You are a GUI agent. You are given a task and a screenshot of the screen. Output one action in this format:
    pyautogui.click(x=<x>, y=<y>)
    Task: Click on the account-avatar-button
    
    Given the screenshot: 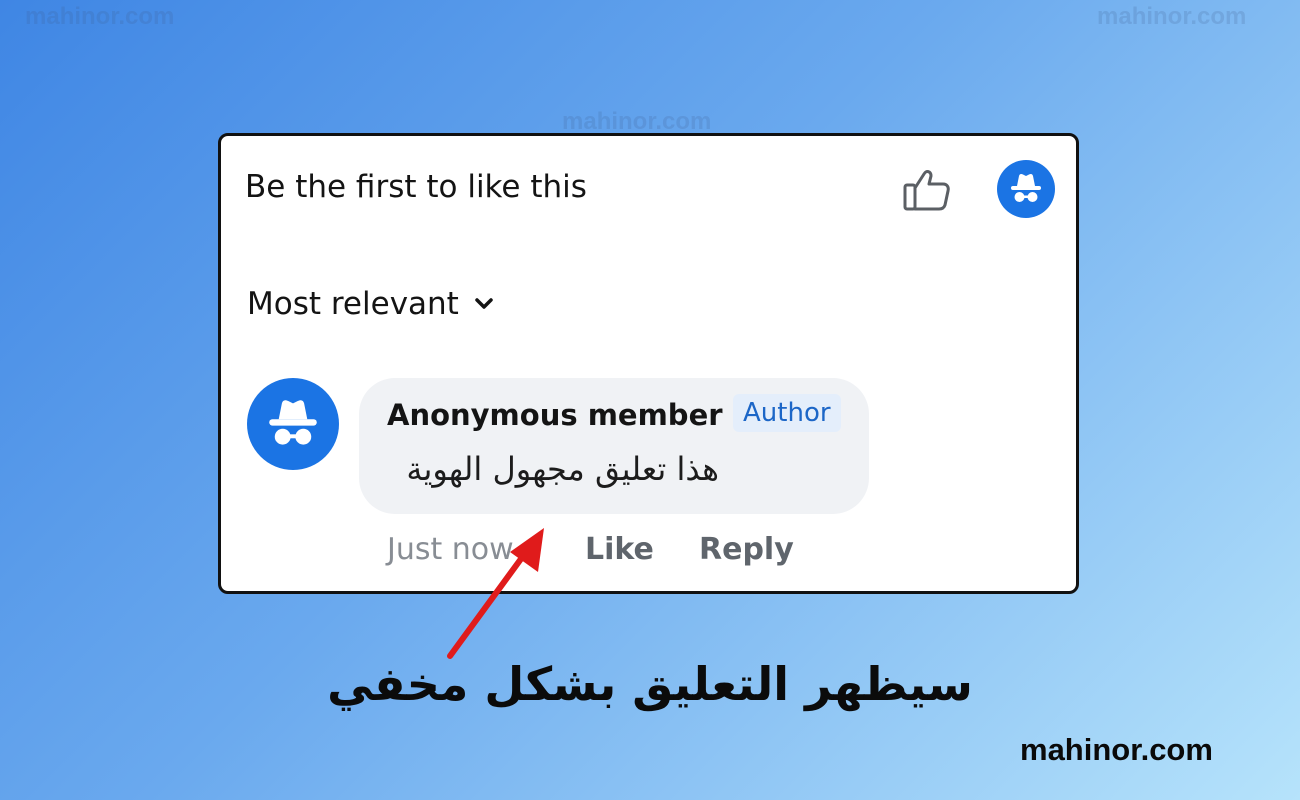 What is the action you would take?
    pyautogui.click(x=1026, y=189)
    